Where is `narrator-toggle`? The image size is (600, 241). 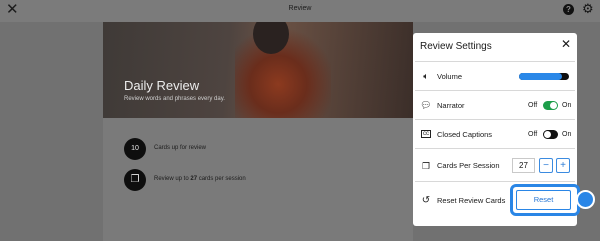
narrator-toggle is located at coordinates (550, 105).